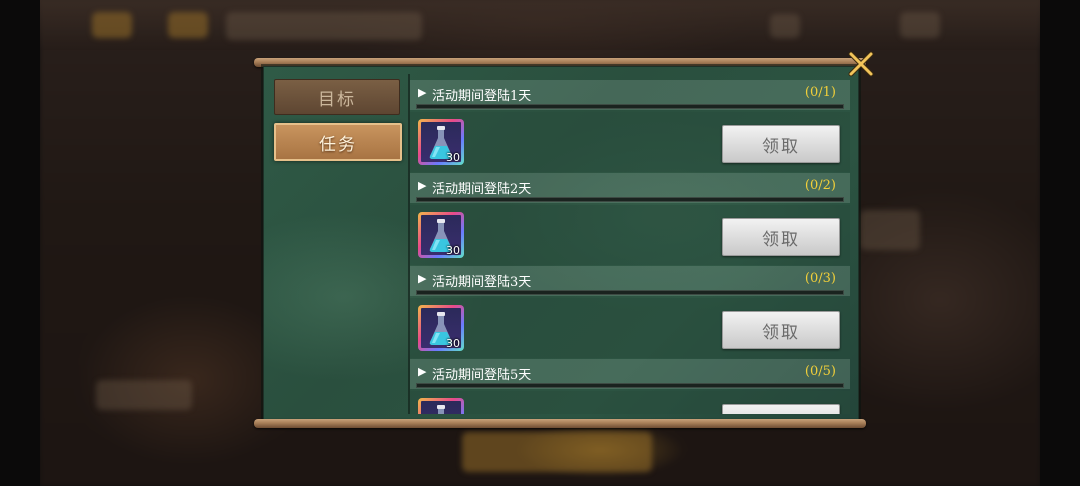 This screenshot has height=486, width=1080. Describe the element at coordinates (781, 409) in the screenshot. I see `claim-button` at that location.